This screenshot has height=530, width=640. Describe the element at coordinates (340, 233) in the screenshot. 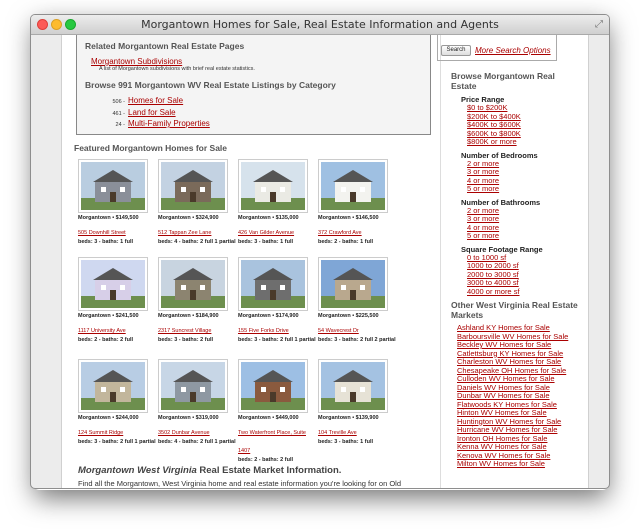

I see `listing-address-link: 372 Crawford Ave` at that location.